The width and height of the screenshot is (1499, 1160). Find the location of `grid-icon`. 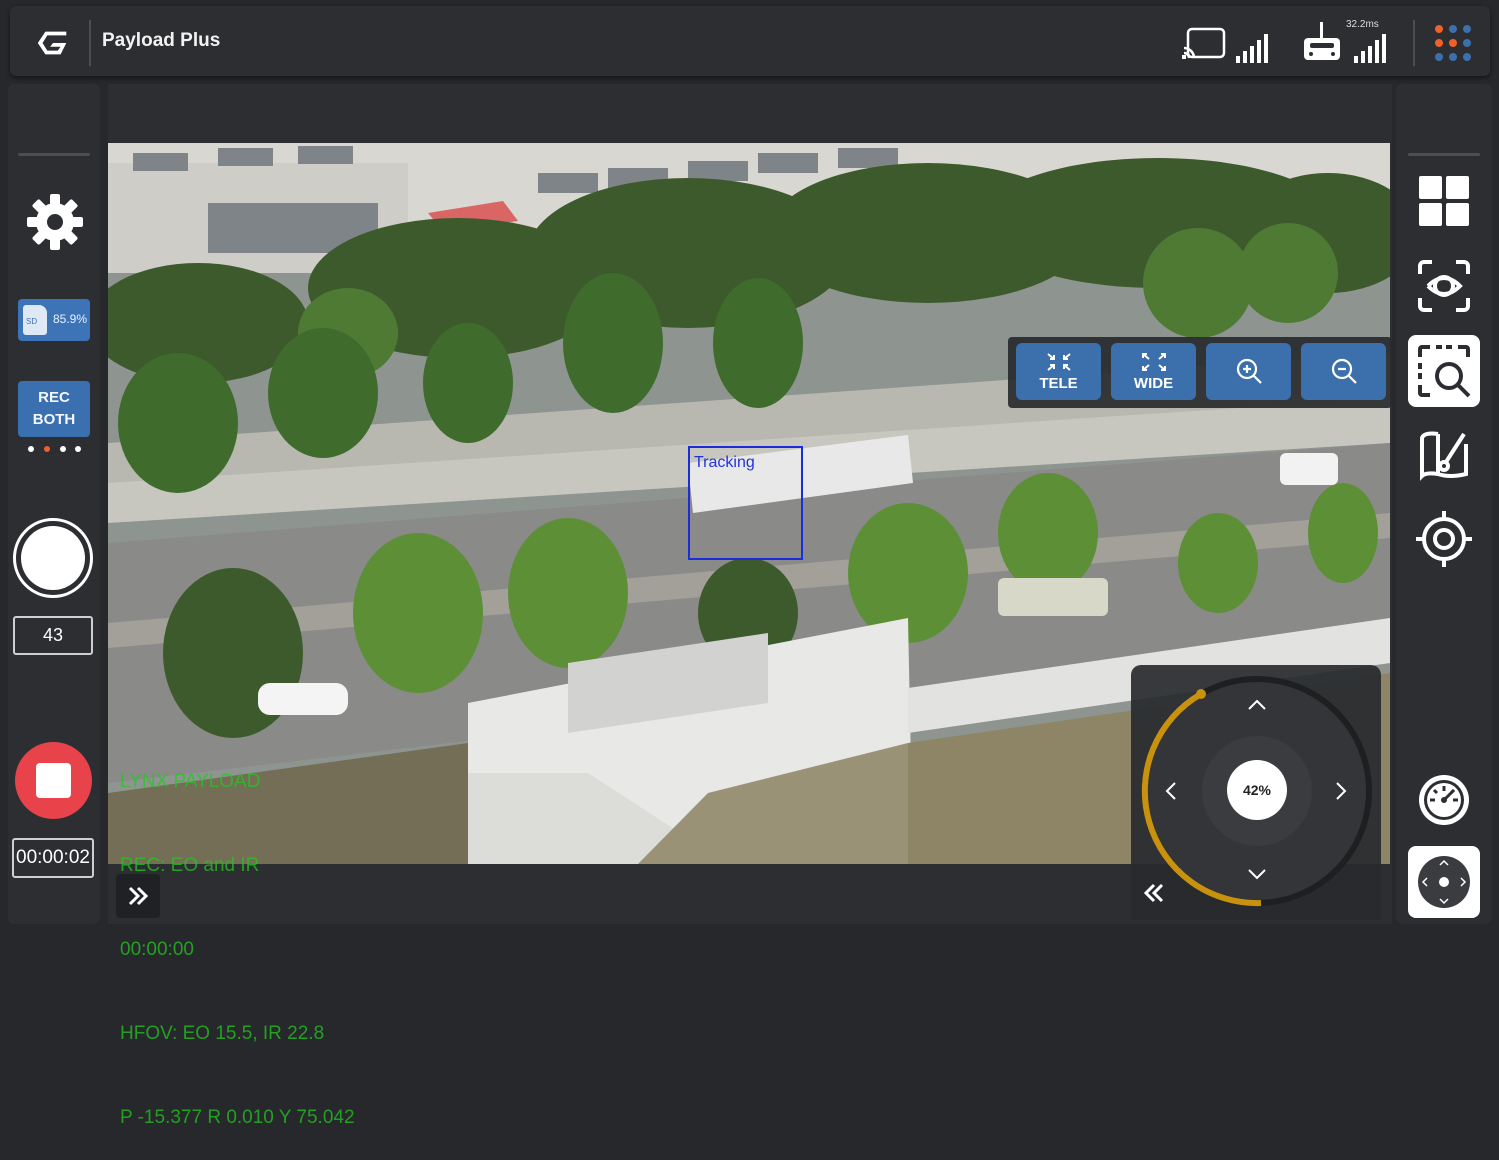

grid-icon is located at coordinates (1444, 201).